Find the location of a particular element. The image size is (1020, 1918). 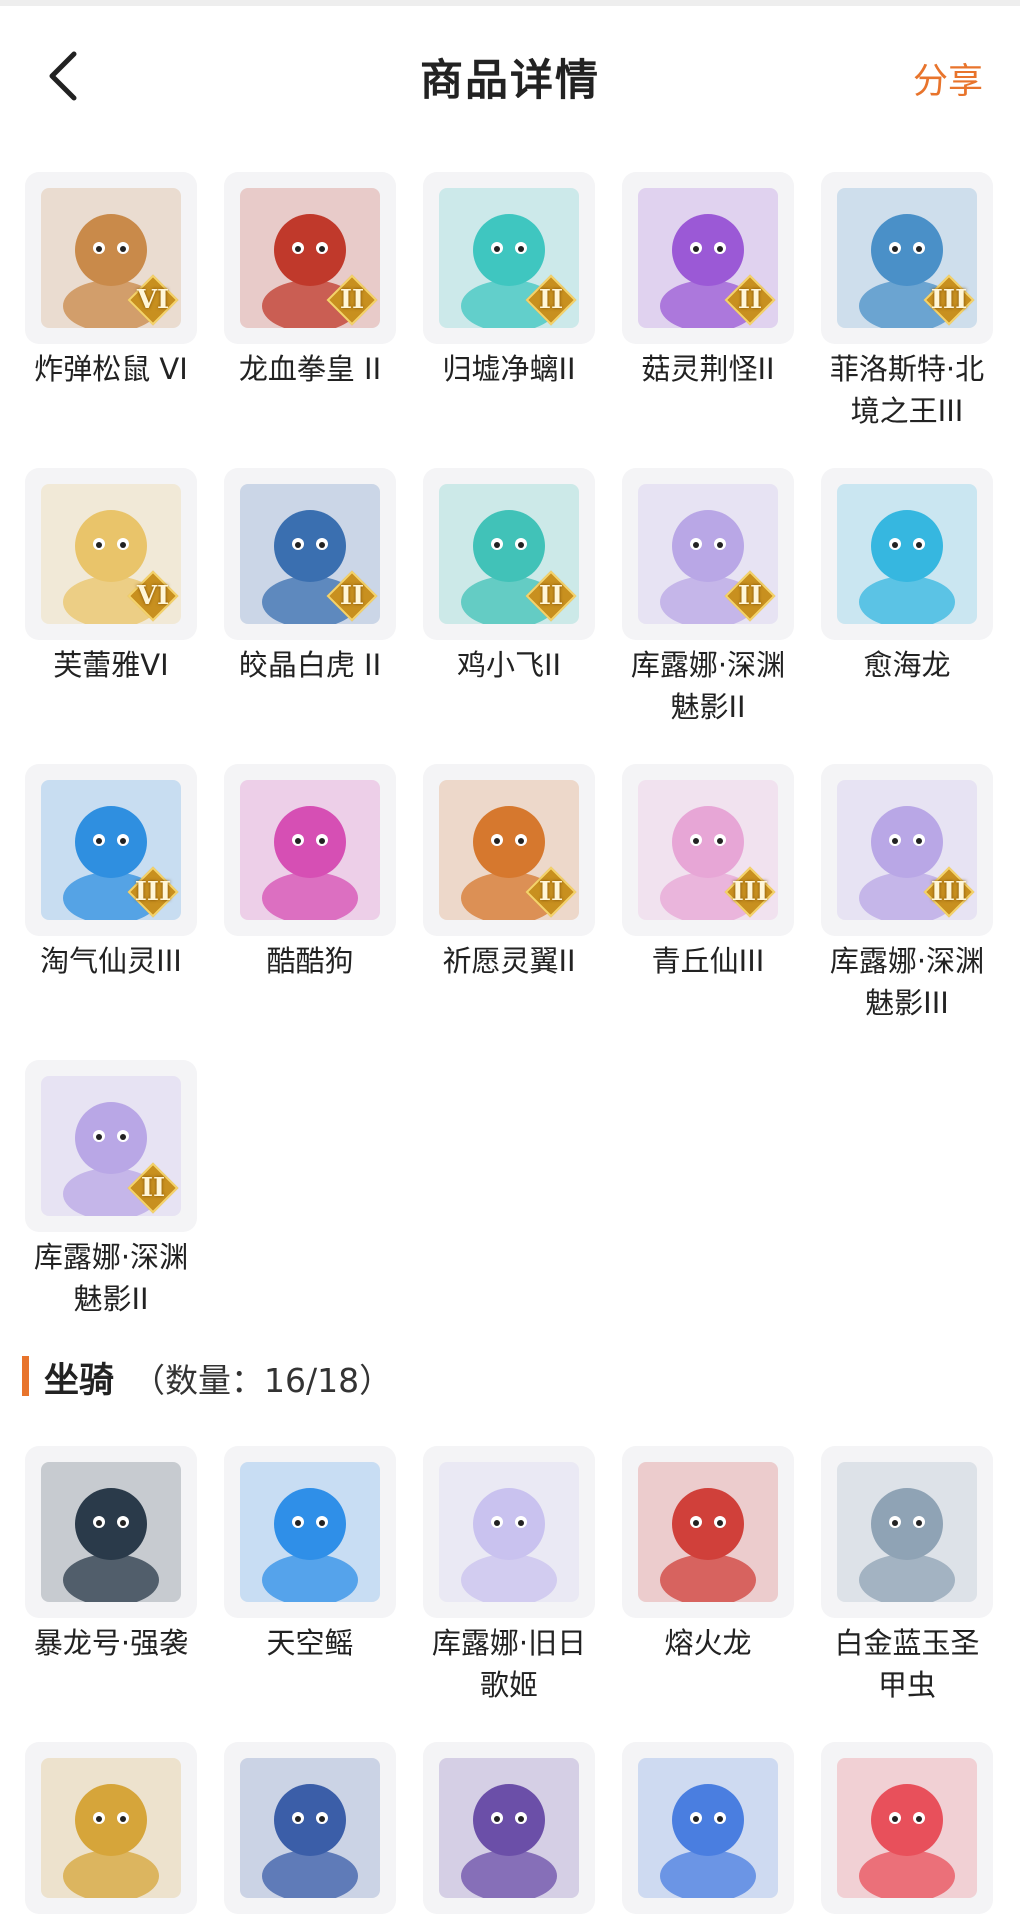

item-name: 酷酷狗 is located at coordinates (310, 961).